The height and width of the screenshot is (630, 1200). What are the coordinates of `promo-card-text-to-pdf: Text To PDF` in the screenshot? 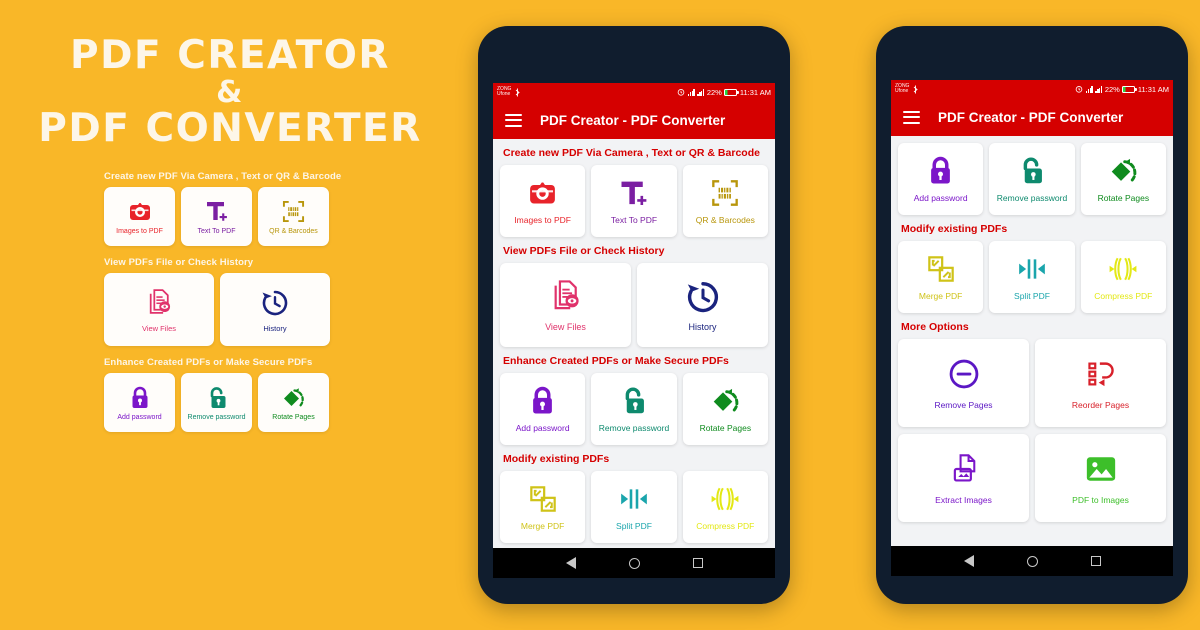 It's located at (216, 217).